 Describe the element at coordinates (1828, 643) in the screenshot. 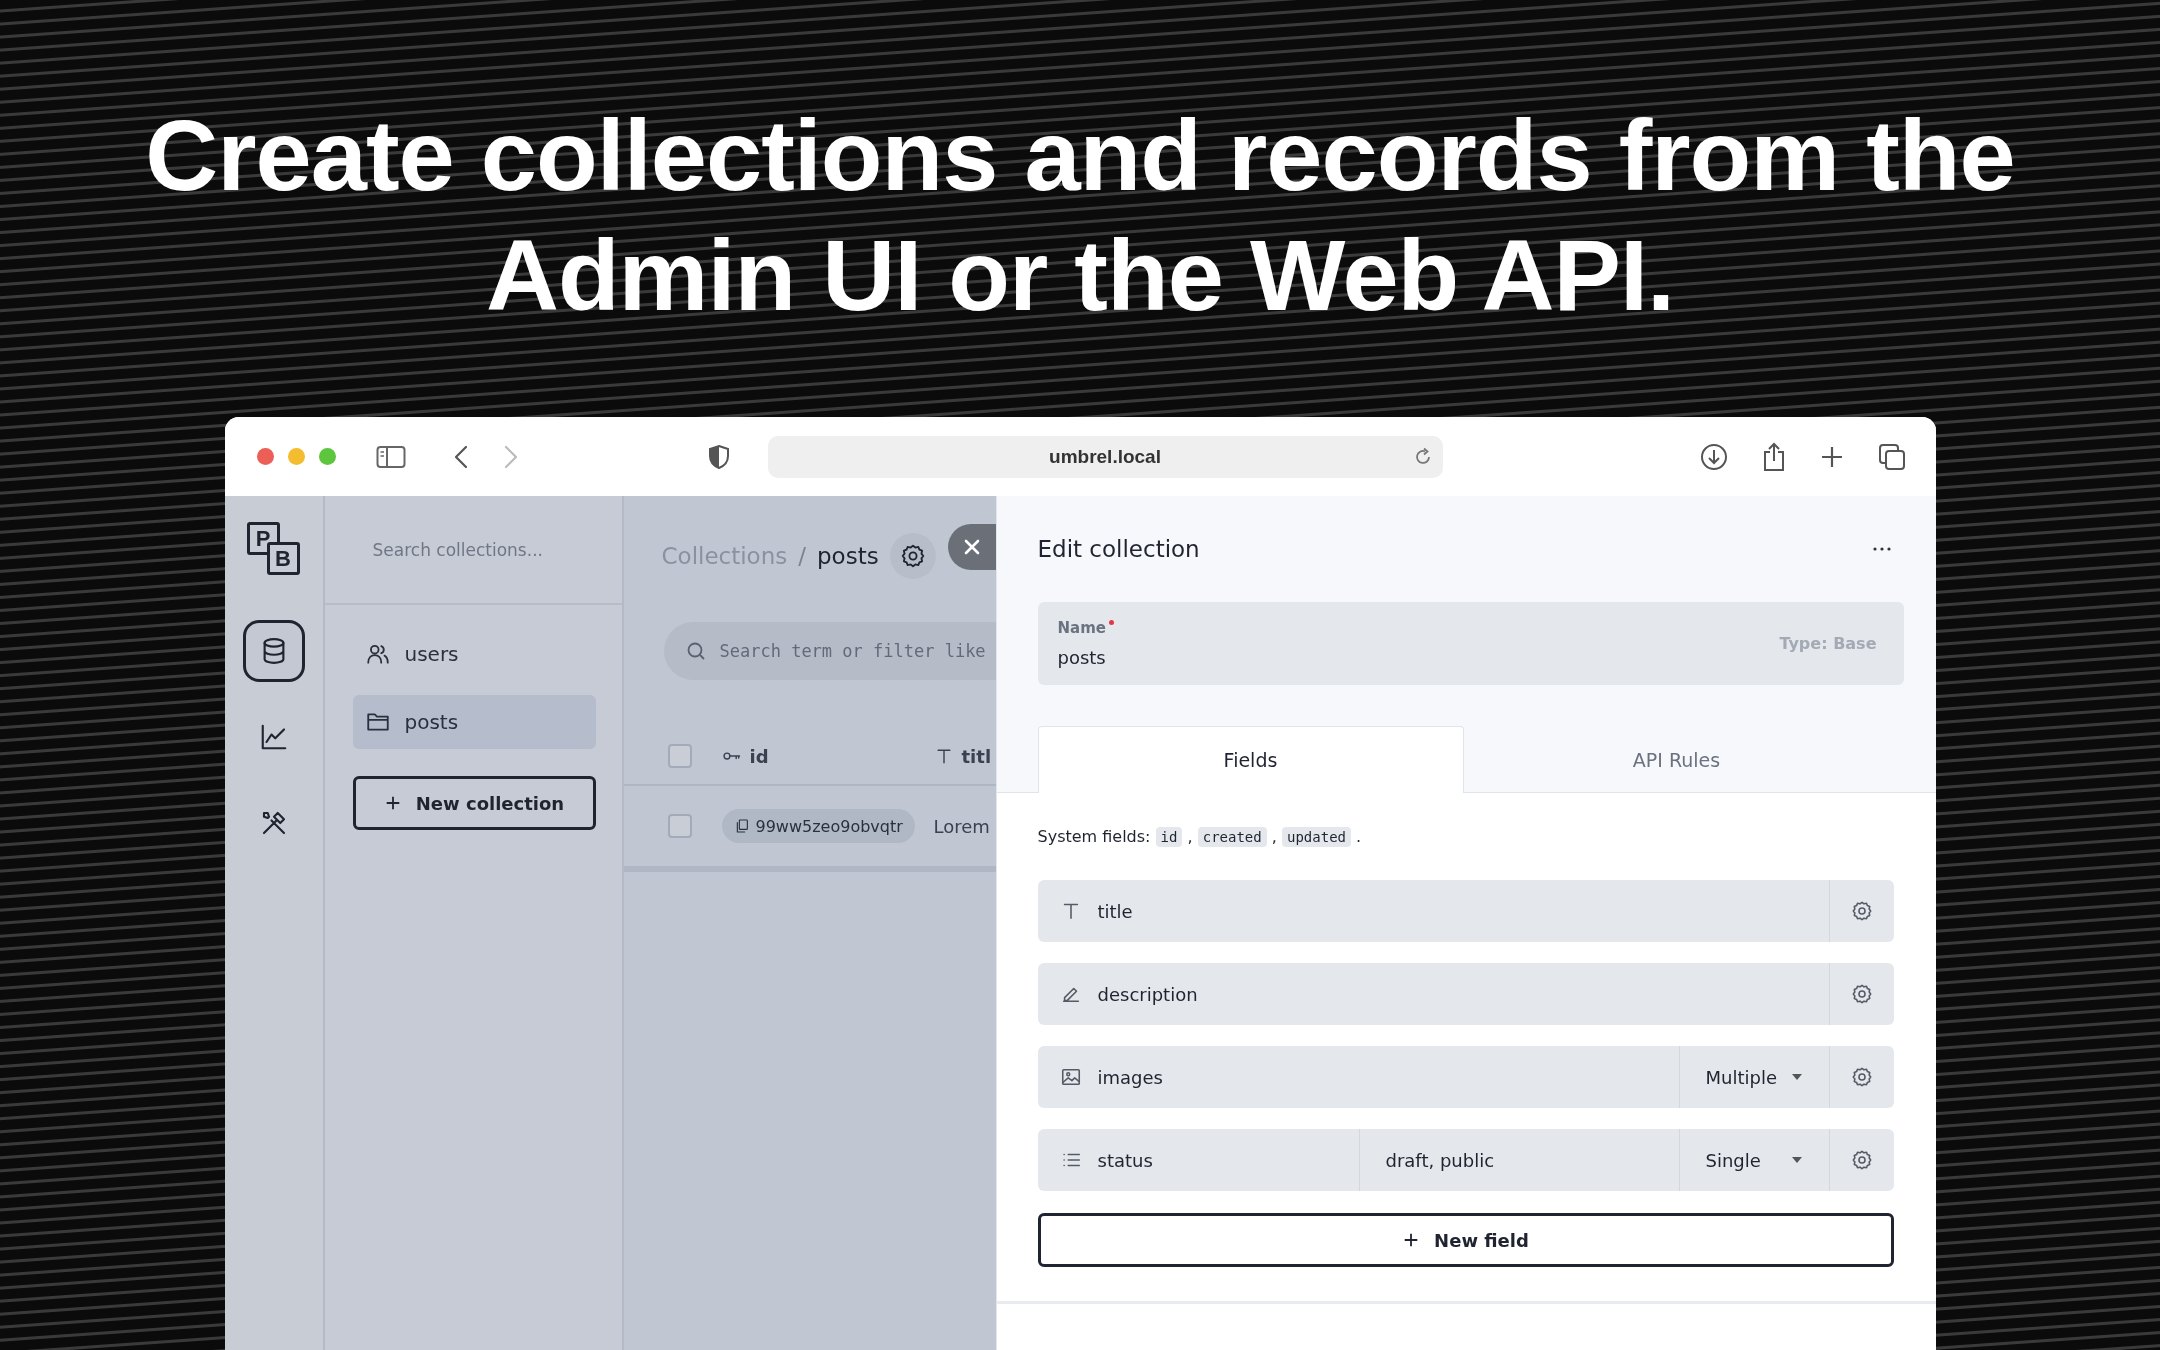

I see `type-label: Type: Base` at that location.